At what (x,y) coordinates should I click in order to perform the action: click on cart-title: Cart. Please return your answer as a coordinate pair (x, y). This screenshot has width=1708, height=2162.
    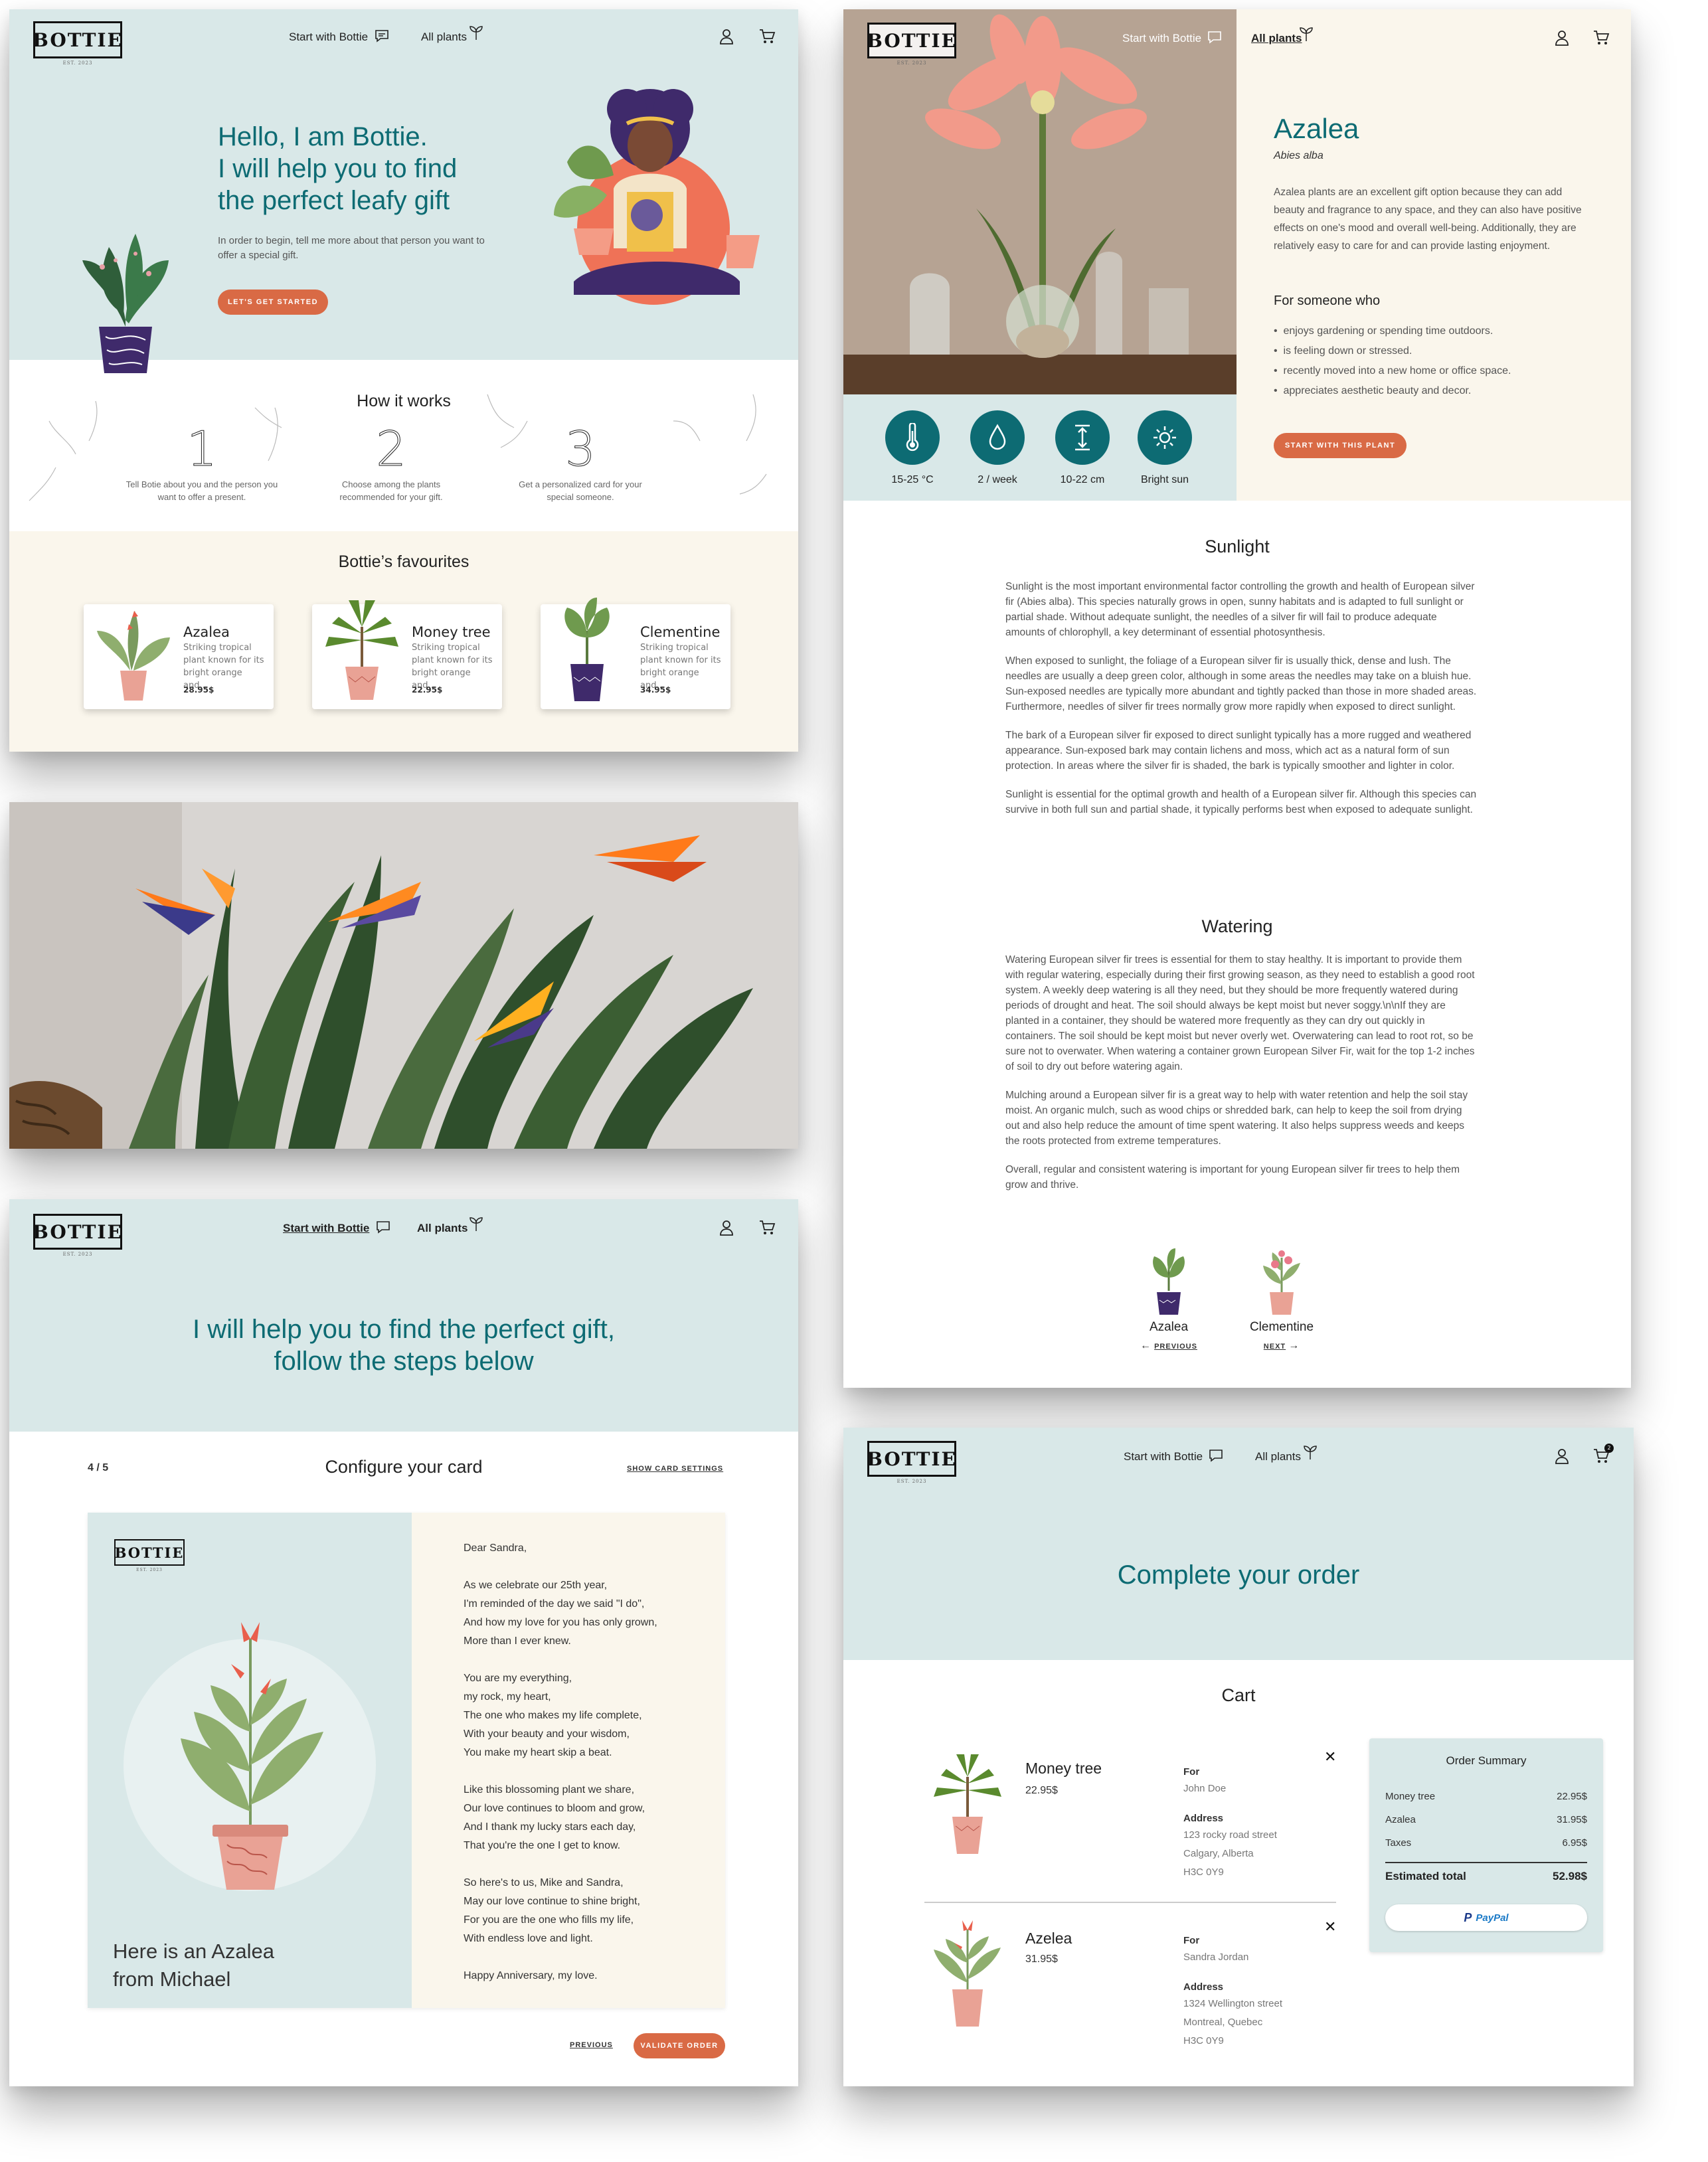
    Looking at the image, I should click on (1238, 1695).